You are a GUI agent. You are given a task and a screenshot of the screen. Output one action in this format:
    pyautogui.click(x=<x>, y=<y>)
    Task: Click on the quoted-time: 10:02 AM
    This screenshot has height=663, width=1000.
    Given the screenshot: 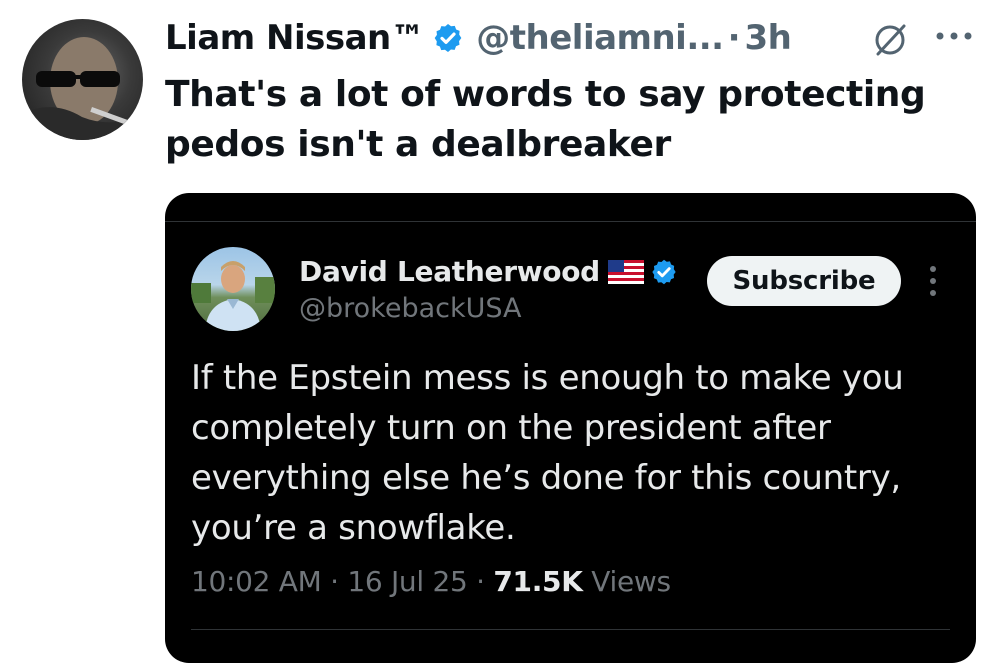 What is the action you would take?
    pyautogui.click(x=256, y=581)
    